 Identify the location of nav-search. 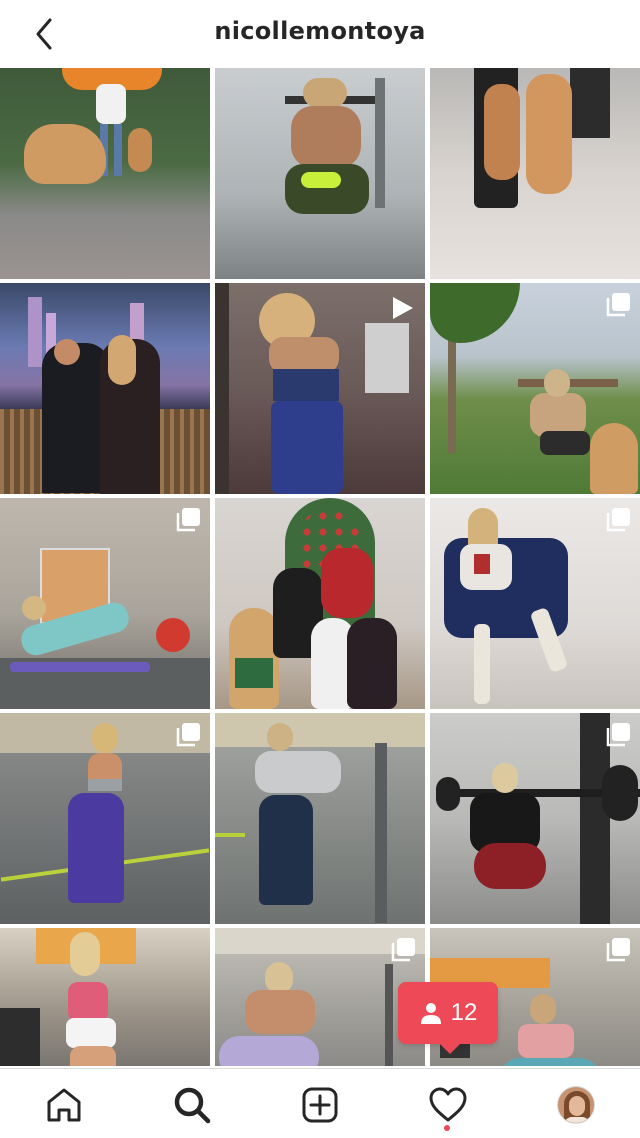
(192, 1105).